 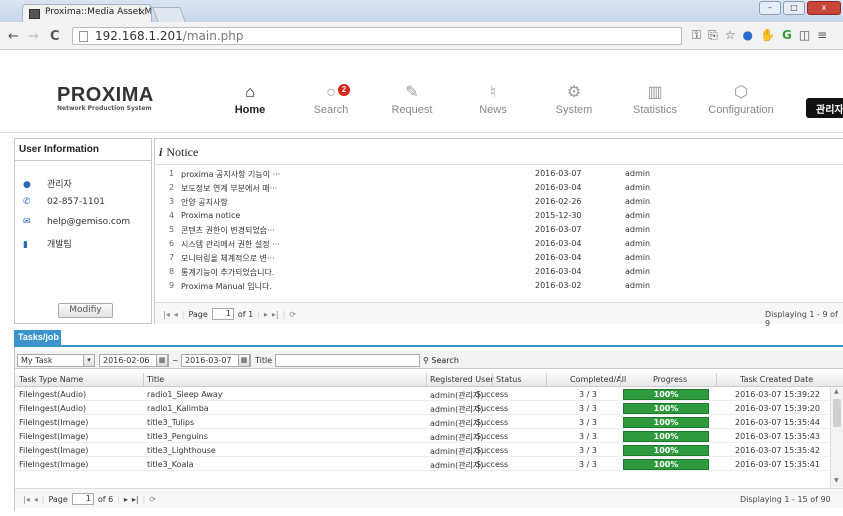 I want to click on window-close-button: x, so click(x=824, y=8).